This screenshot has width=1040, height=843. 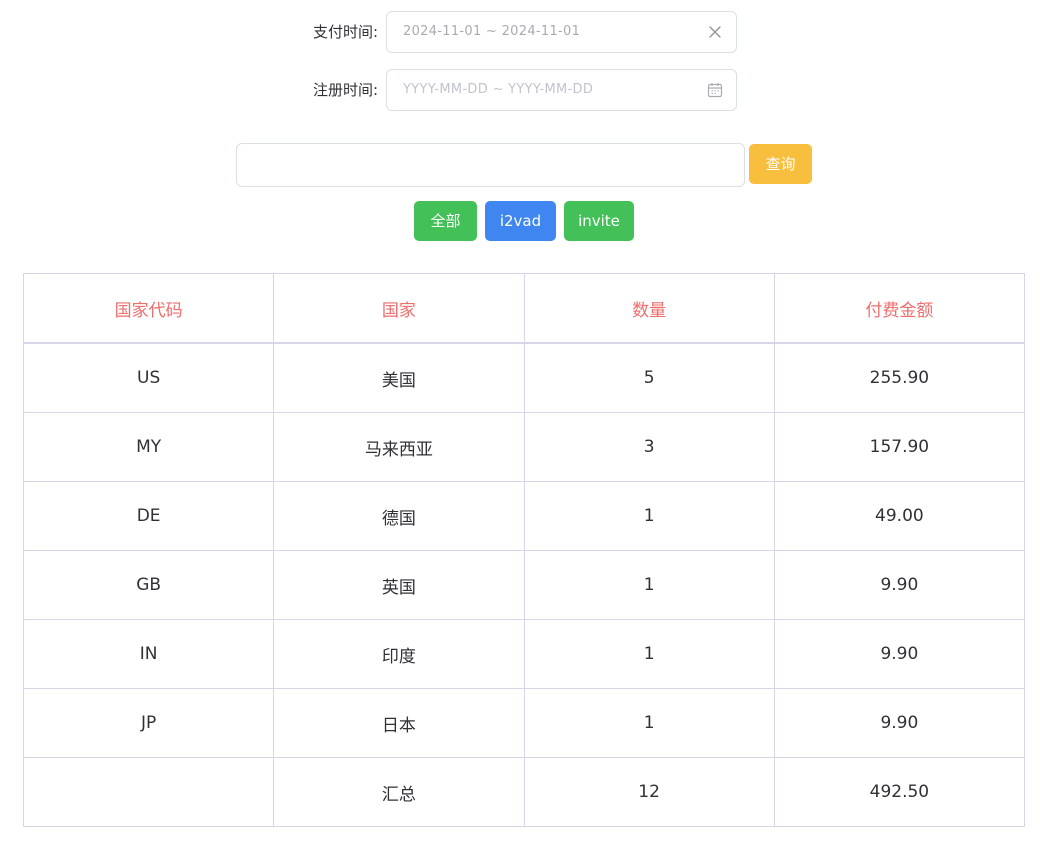 What do you see at coordinates (345, 32) in the screenshot?
I see `pay-time-label: 支付时间:` at bounding box center [345, 32].